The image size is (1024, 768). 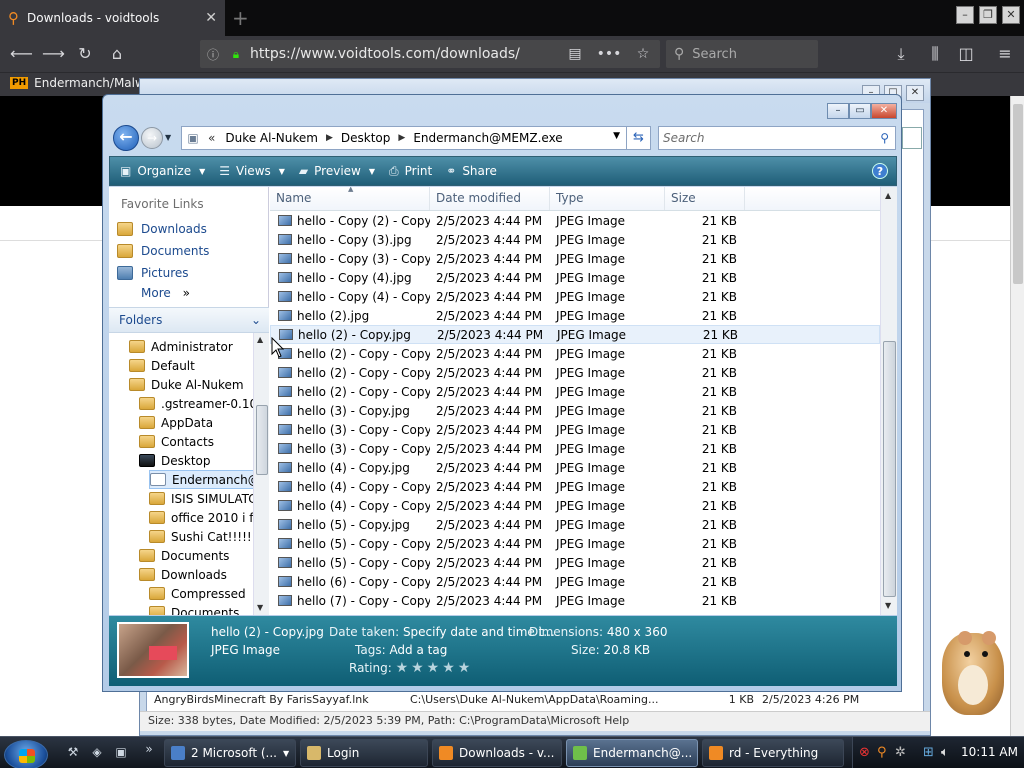 What do you see at coordinates (197, 403) in the screenshot?
I see `tree-item: .gstreamer-0.10` at bounding box center [197, 403].